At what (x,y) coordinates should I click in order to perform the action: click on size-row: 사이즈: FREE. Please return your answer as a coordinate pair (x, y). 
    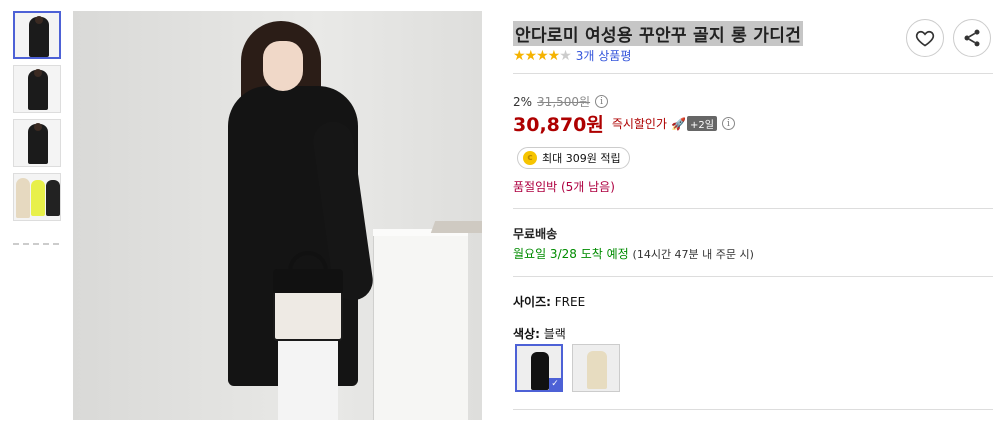
    Looking at the image, I should click on (549, 301).